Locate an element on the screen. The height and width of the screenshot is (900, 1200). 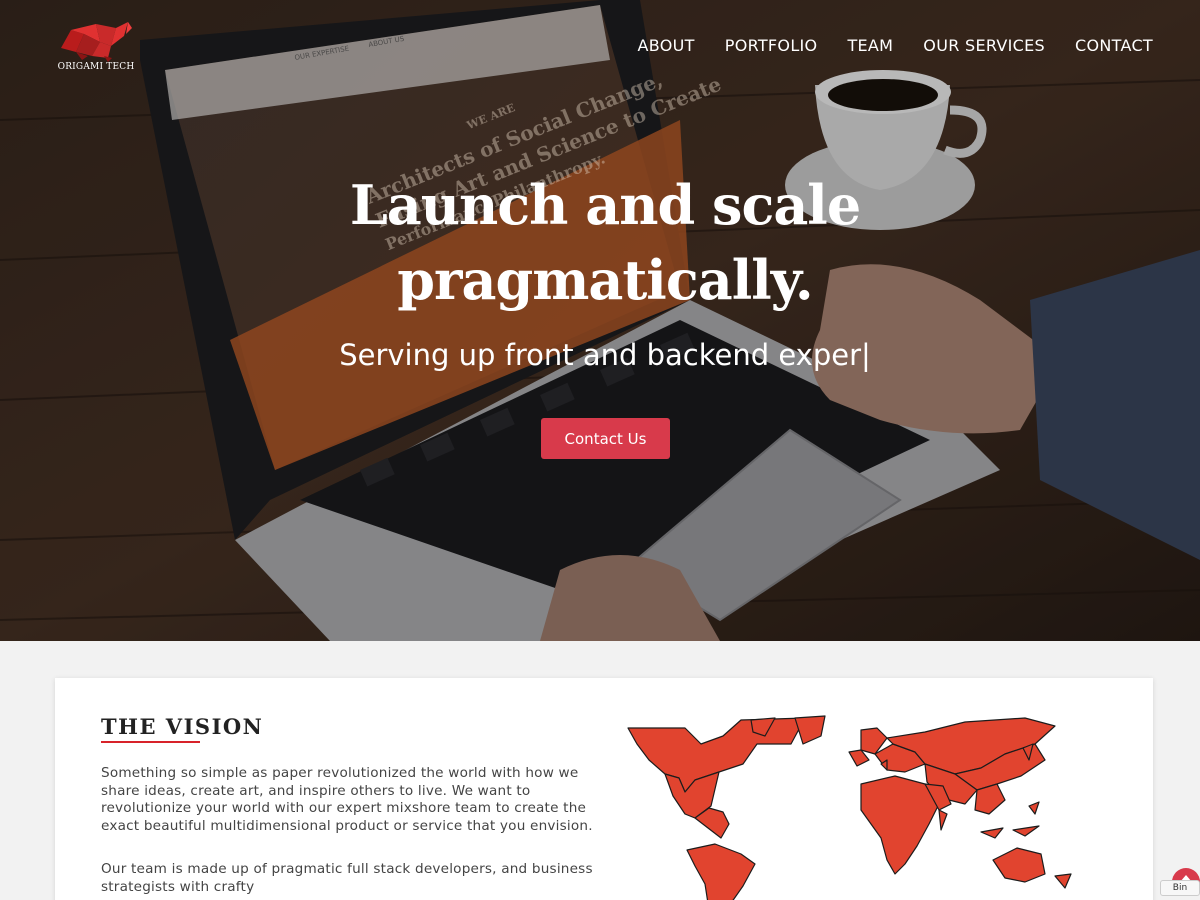
contact-us-button: Contact Us is located at coordinates (605, 438).